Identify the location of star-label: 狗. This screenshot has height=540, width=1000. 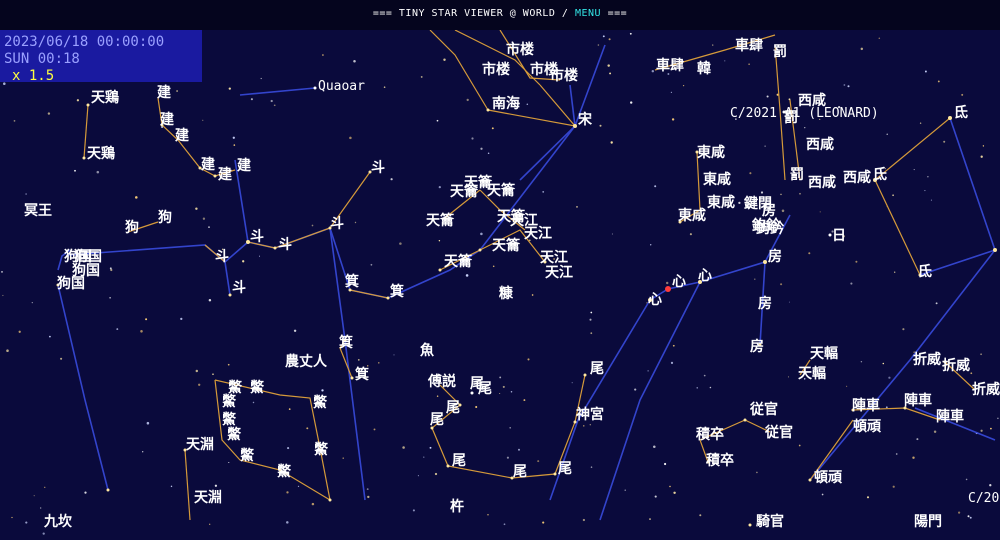
(165, 218).